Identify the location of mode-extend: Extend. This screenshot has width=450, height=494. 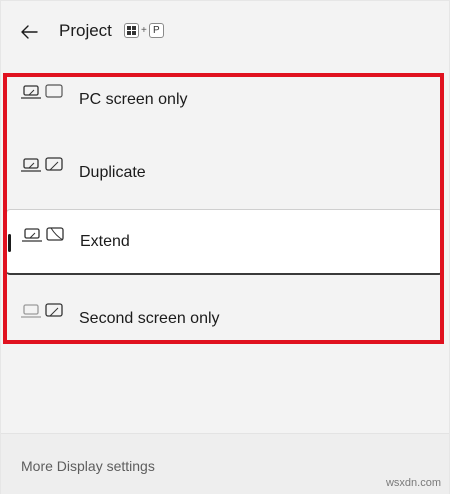
(224, 242).